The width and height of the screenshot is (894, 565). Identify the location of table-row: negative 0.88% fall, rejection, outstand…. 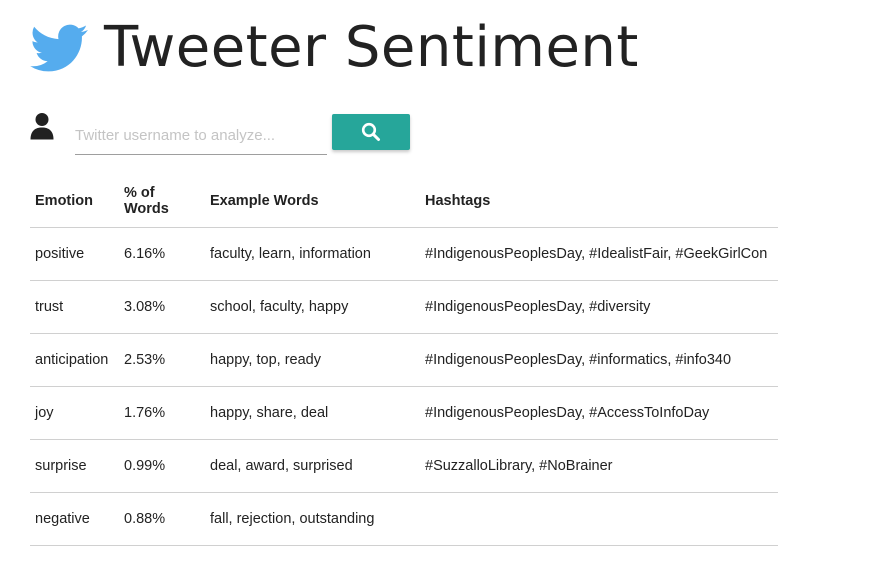
(404, 519).